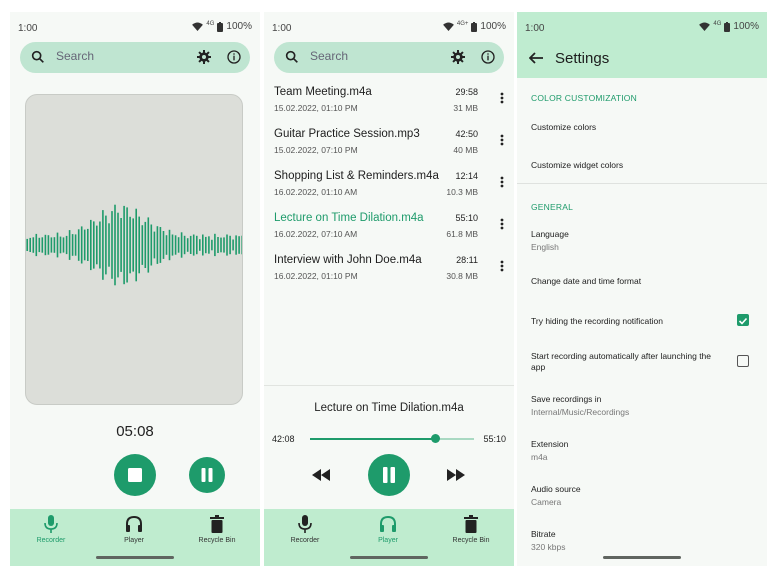 The height and width of the screenshot is (573, 781). What do you see at coordinates (217, 524) in the screenshot?
I see `trash-icon` at bounding box center [217, 524].